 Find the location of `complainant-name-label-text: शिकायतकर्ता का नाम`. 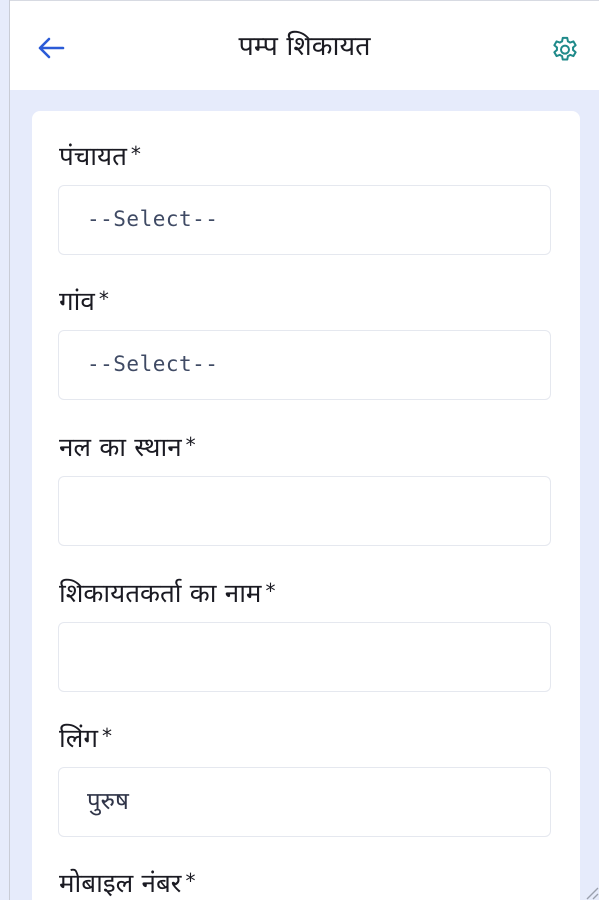

complainant-name-label-text: शिकायतकर्ता का नाम is located at coordinates (160, 594).